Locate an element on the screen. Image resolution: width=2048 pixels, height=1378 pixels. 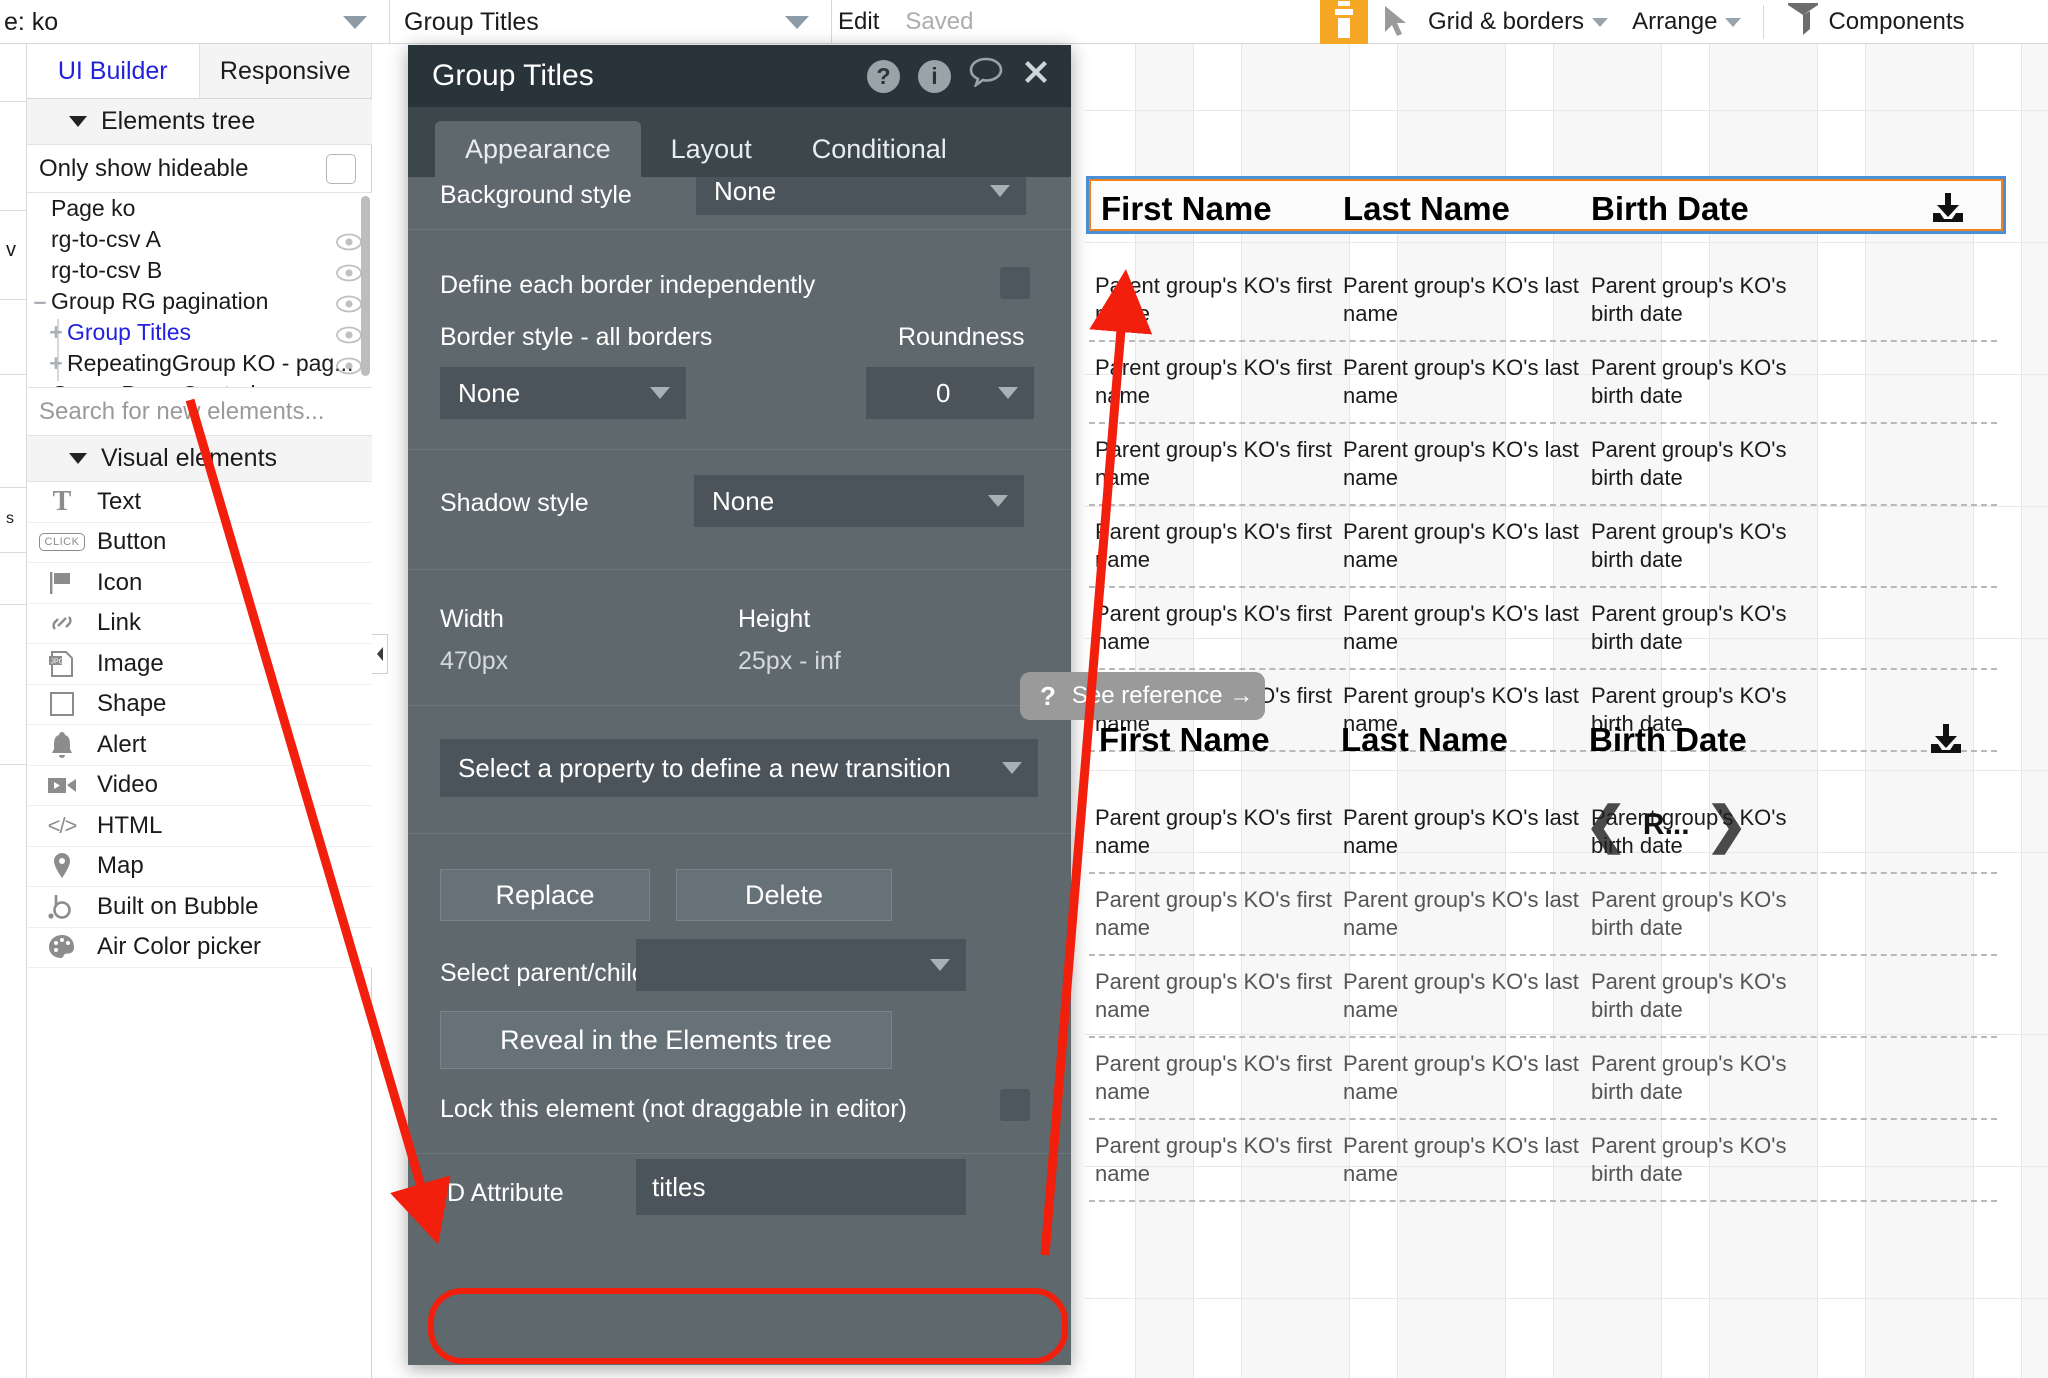
border-style-select: None is located at coordinates (563, 393).